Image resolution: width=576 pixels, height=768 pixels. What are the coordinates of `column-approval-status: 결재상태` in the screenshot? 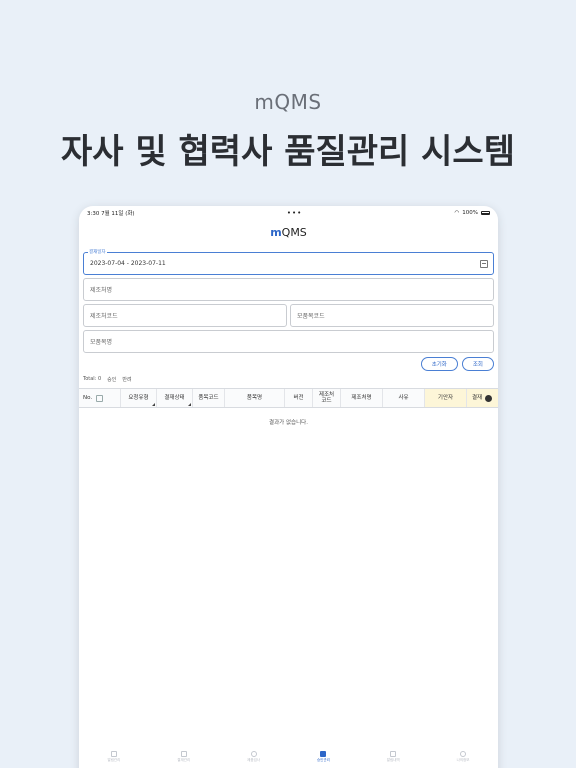 It's located at (175, 398).